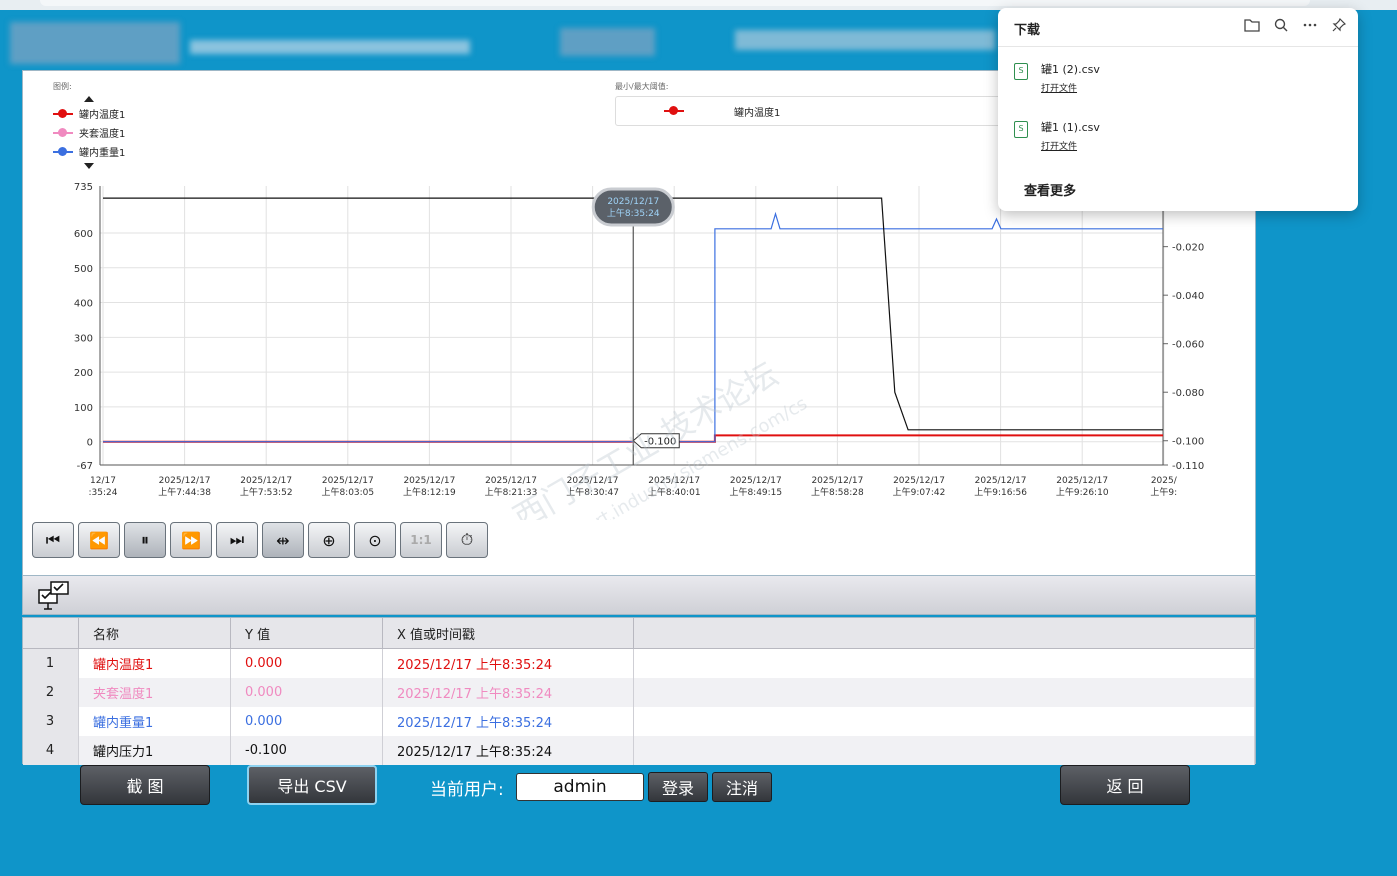 This screenshot has width=1397, height=876. What do you see at coordinates (260, 540) in the screenshot?
I see `trend-toolbar: ⏮ ⏪ ⏸ ⏩ ⏭ ⇹ ⊕ ⊙ 1:1 ⏱` at bounding box center [260, 540].